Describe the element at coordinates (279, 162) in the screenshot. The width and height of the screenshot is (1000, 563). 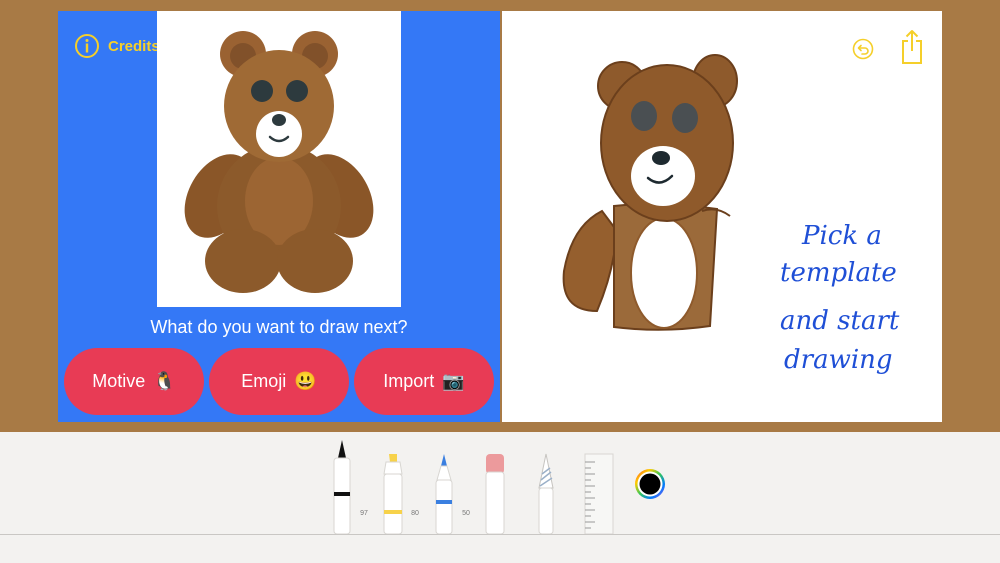
I see `teddy-bear-template-image` at that location.